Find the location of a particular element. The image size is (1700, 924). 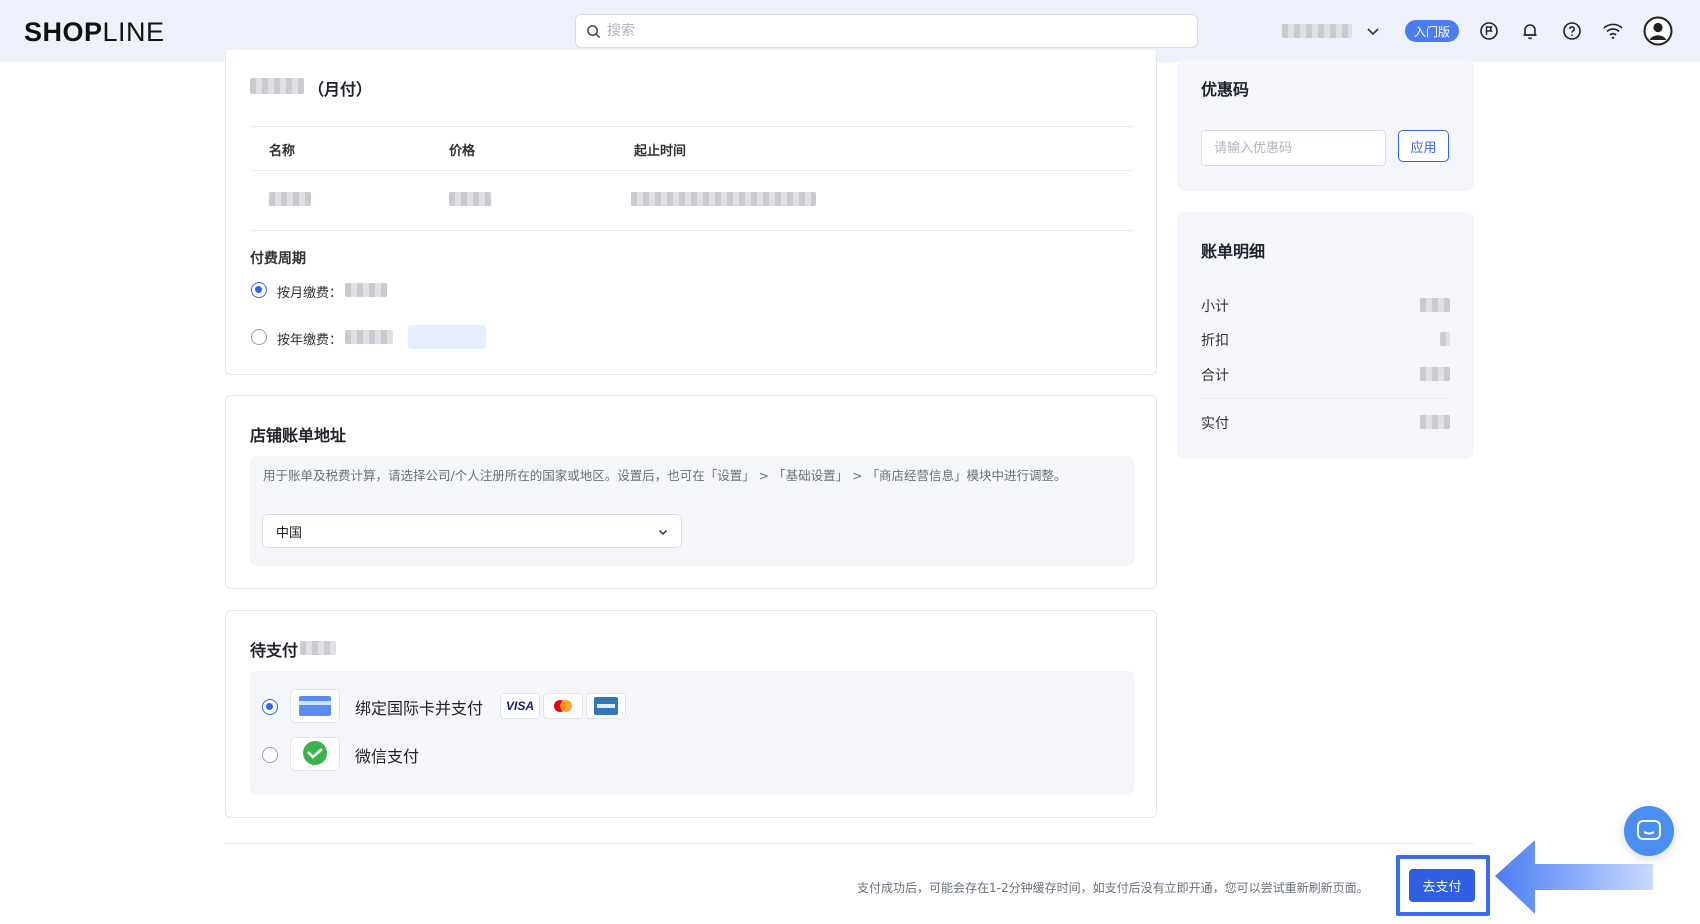

wifi-icon is located at coordinates (1613, 31).